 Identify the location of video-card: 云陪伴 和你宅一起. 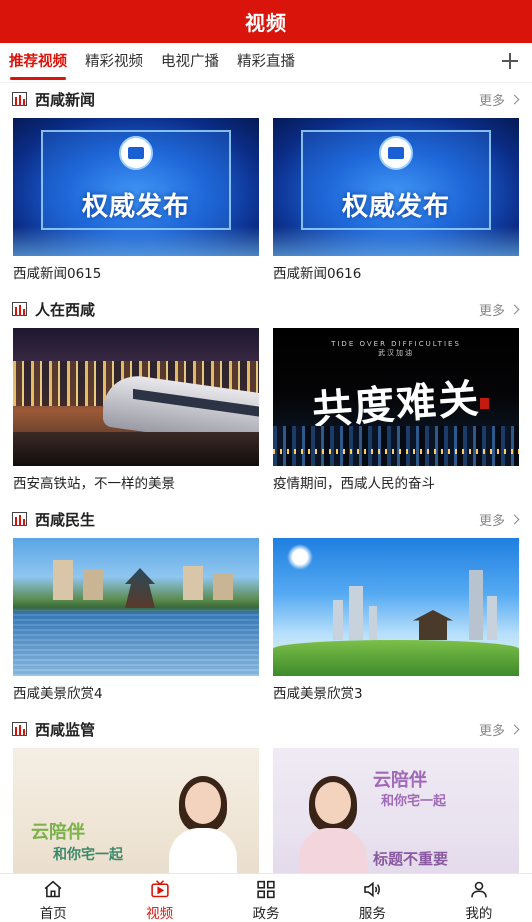
(136, 810).